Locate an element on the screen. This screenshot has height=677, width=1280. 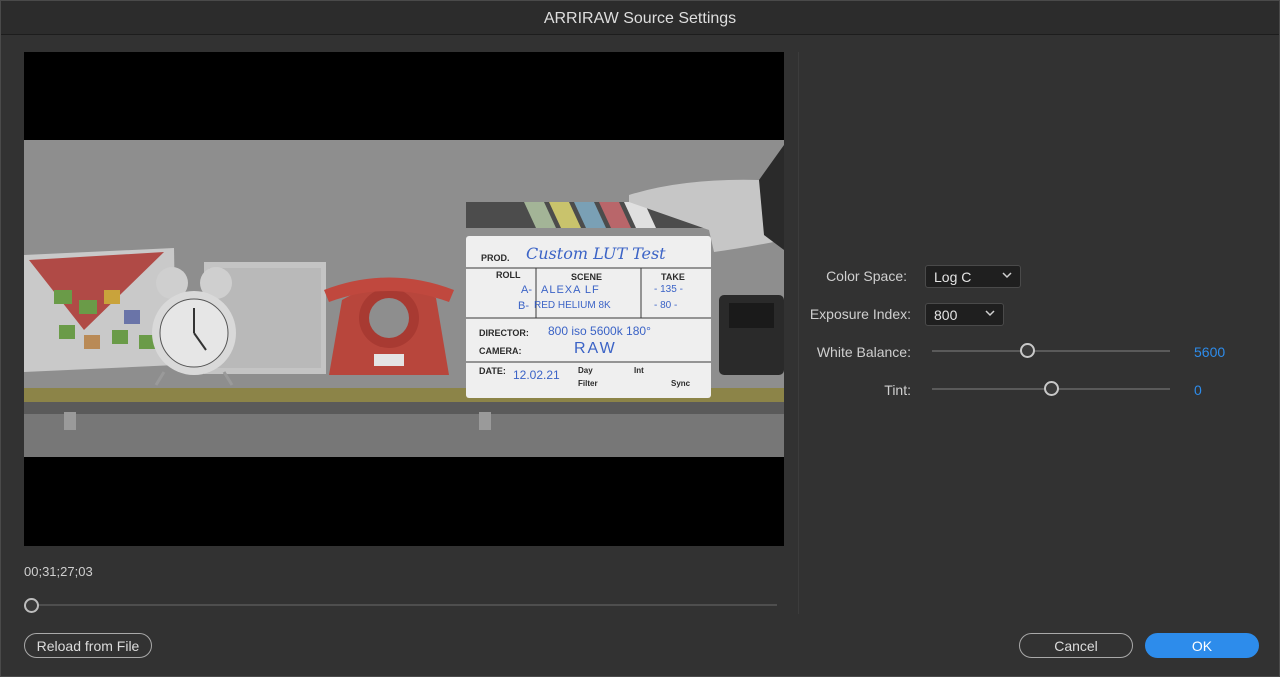
slate-date-value: 12.02.21 is located at coordinates (536, 375).